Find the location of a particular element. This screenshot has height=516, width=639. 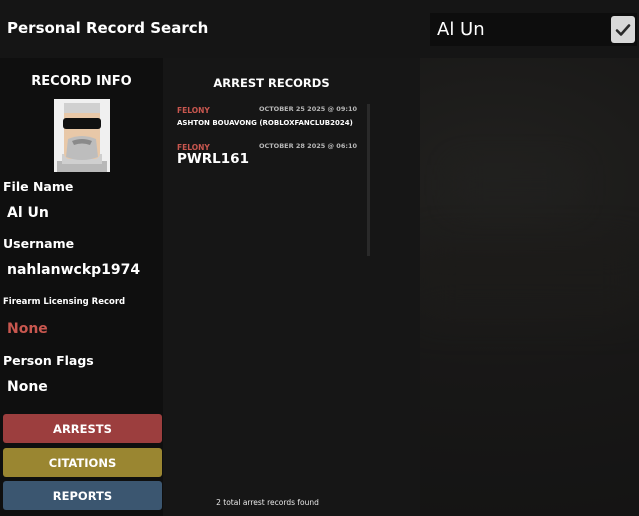

search-input is located at coordinates (516, 29).